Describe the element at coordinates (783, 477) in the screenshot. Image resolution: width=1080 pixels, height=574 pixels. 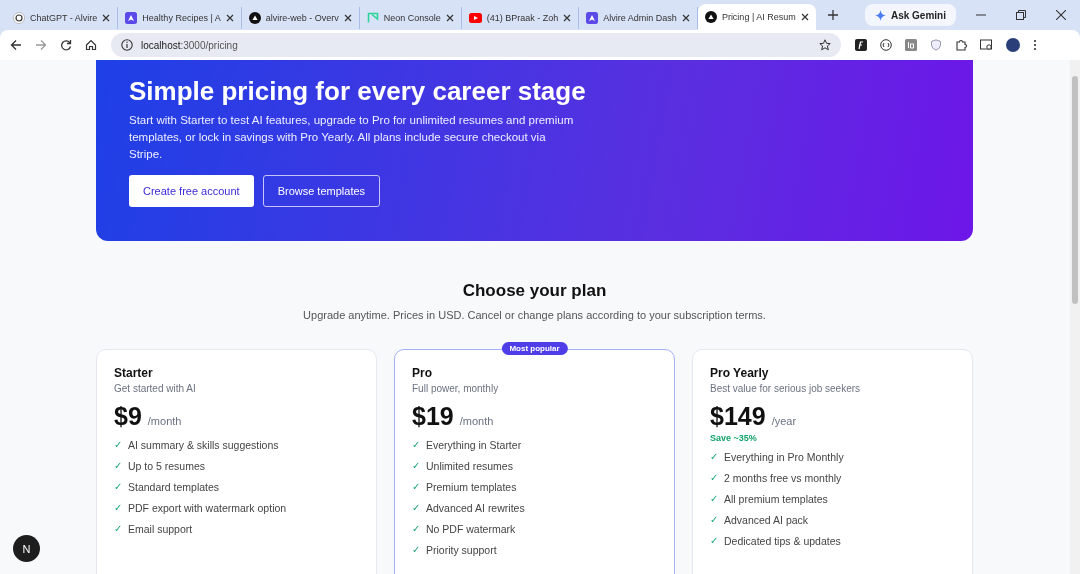
I see `feature-text: 2 months free vs monthly` at that location.